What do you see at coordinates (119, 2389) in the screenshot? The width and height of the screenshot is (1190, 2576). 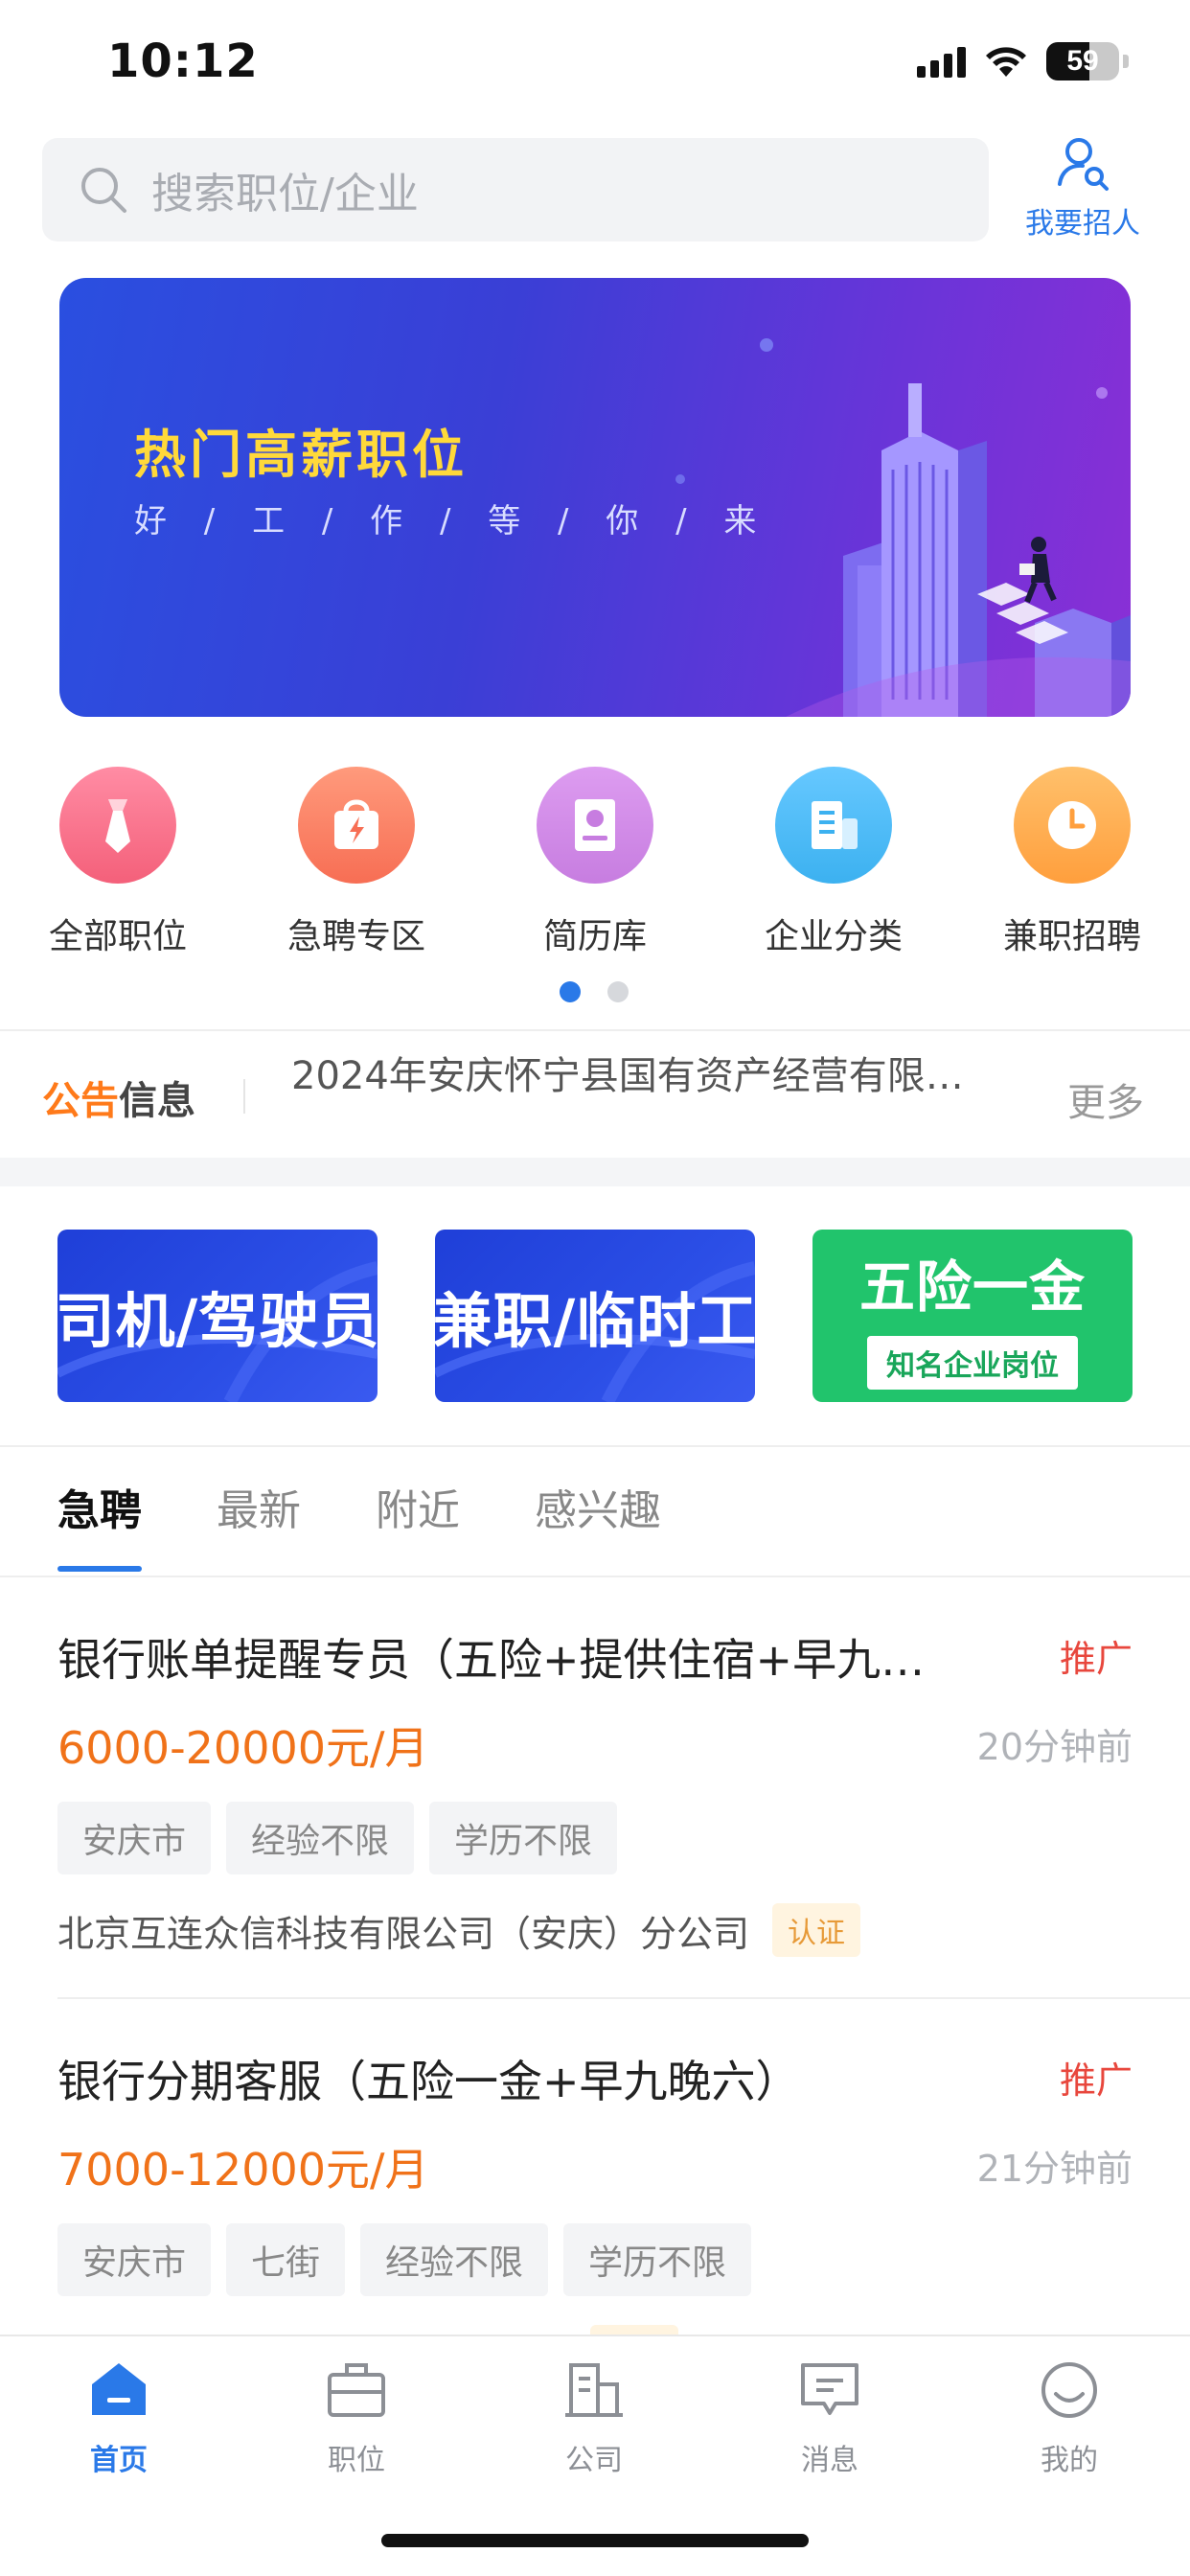 I see `home-icon` at bounding box center [119, 2389].